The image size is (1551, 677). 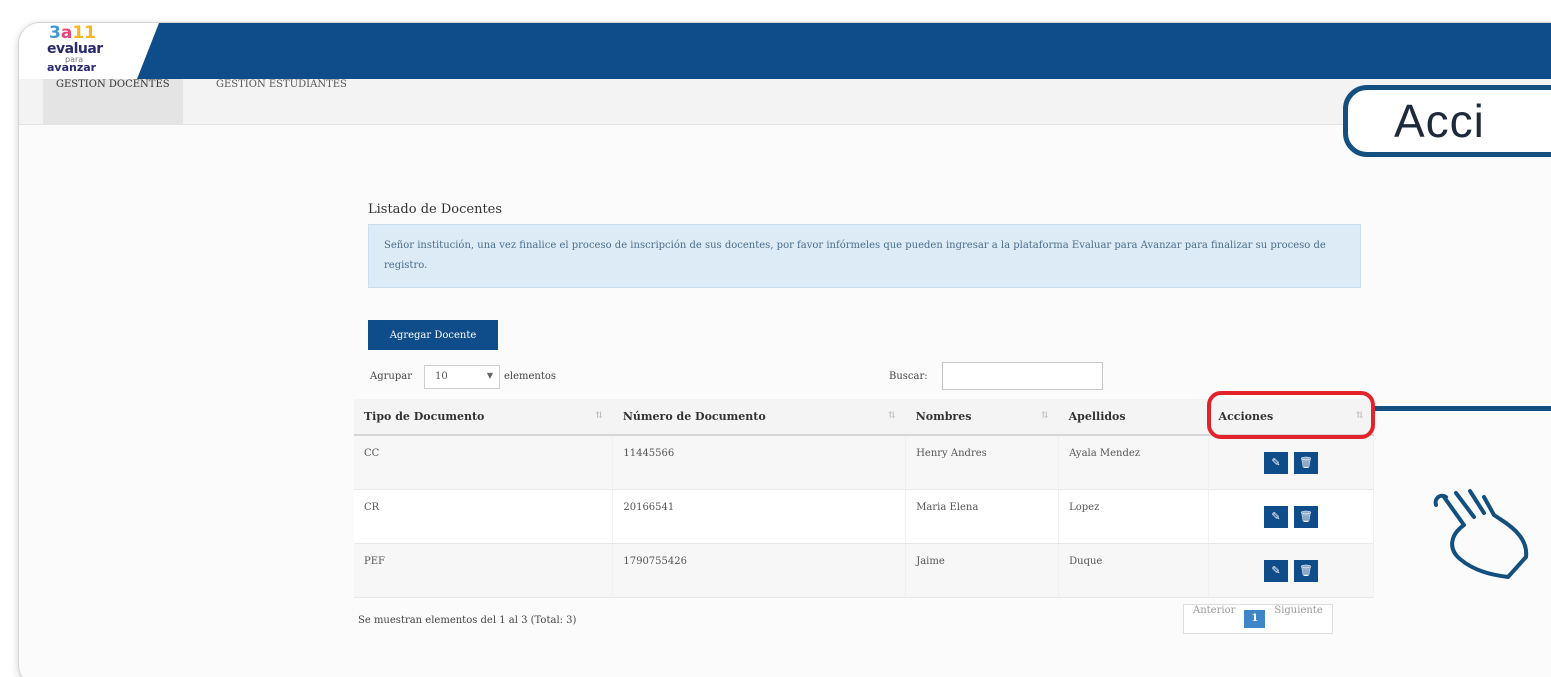 I want to click on table-row: CR 20166541 Maria Elena Lopez ✎ 🗑, so click(x=864, y=516).